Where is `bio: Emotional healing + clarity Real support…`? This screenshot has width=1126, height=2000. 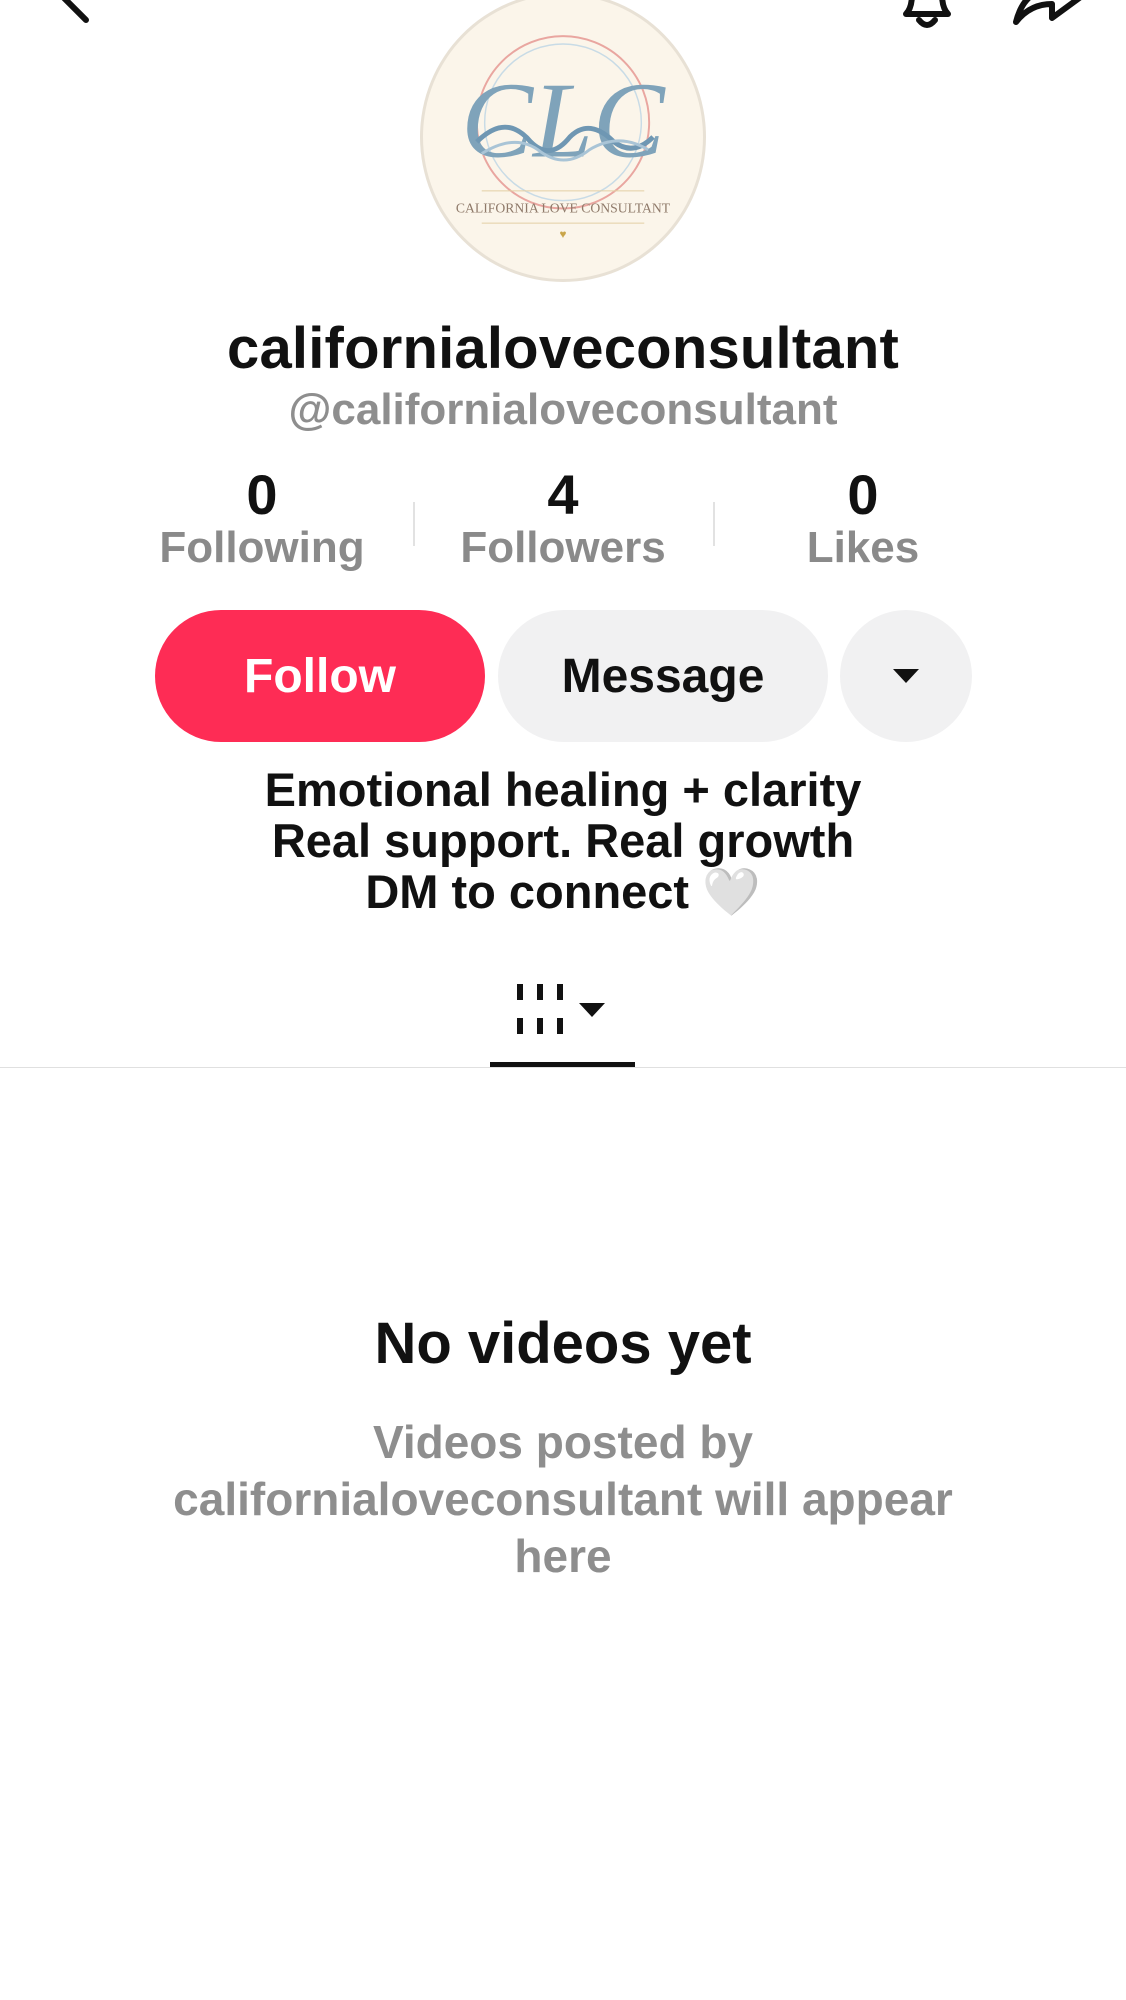
bio: Emotional healing + clarity Real support… is located at coordinates (563, 840).